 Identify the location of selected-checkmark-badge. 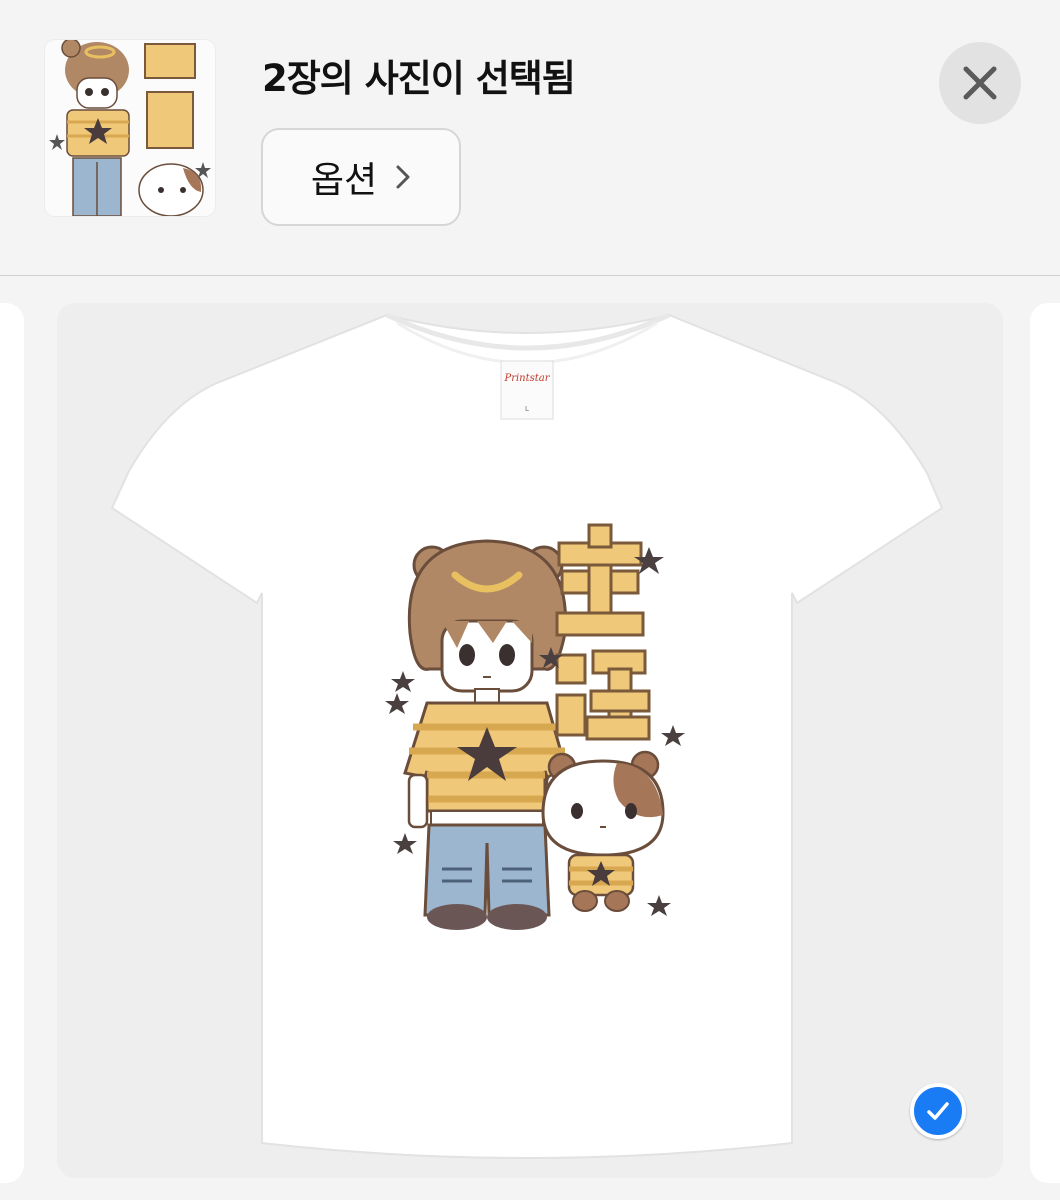
(938, 1111).